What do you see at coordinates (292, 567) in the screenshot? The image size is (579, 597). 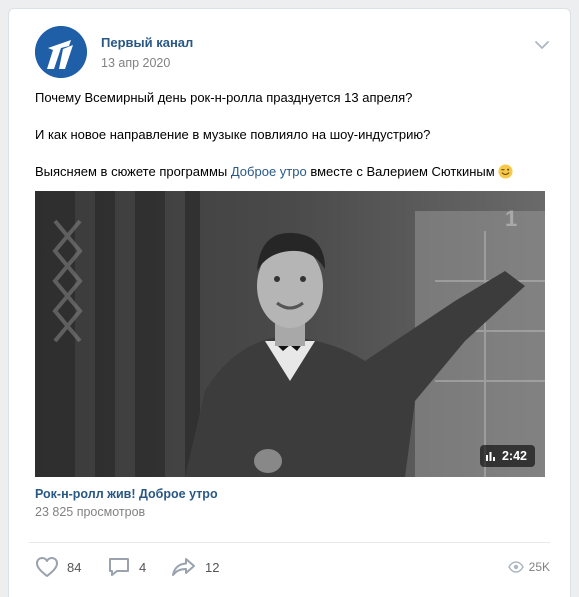 I see `post-actions: 84 4 12 25K` at bounding box center [292, 567].